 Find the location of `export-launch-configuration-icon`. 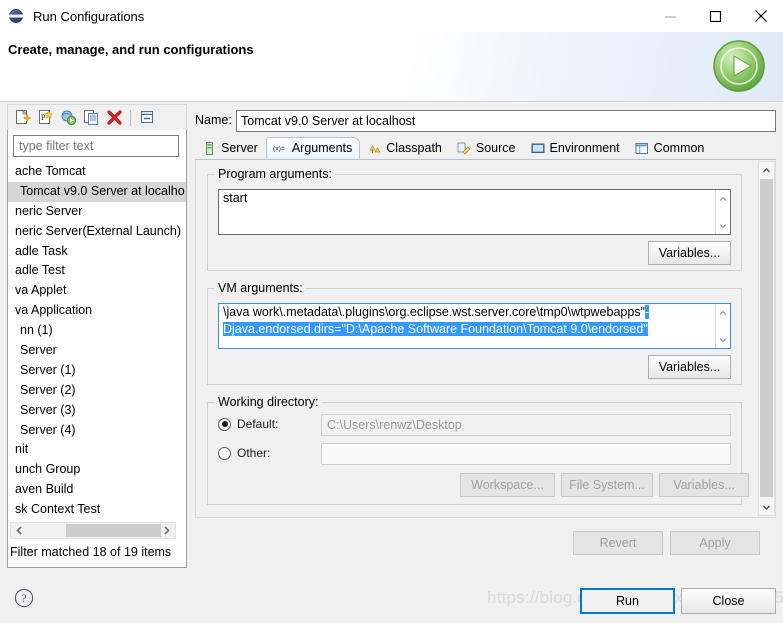

export-launch-configuration-icon is located at coordinates (68, 118).